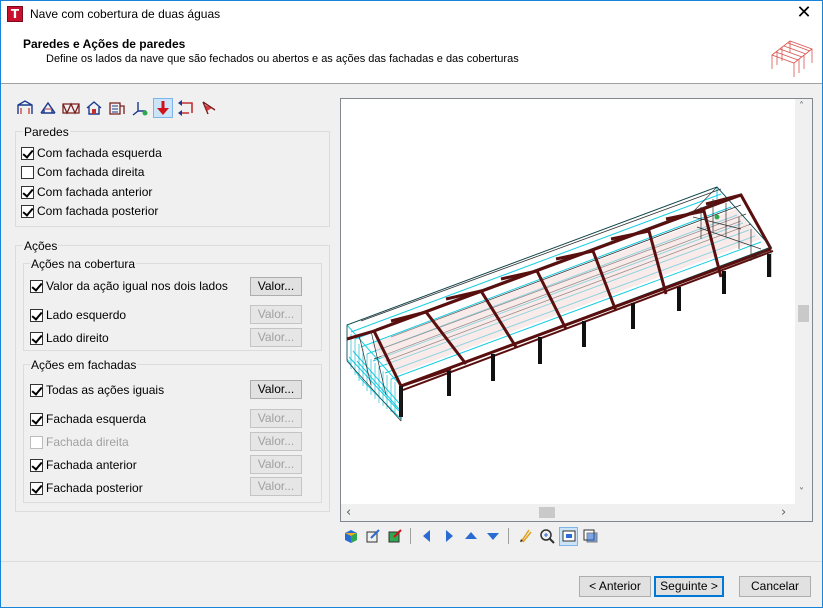 Image resolution: width=823 pixels, height=608 pixels. I want to click on cube-icon, so click(350, 536).